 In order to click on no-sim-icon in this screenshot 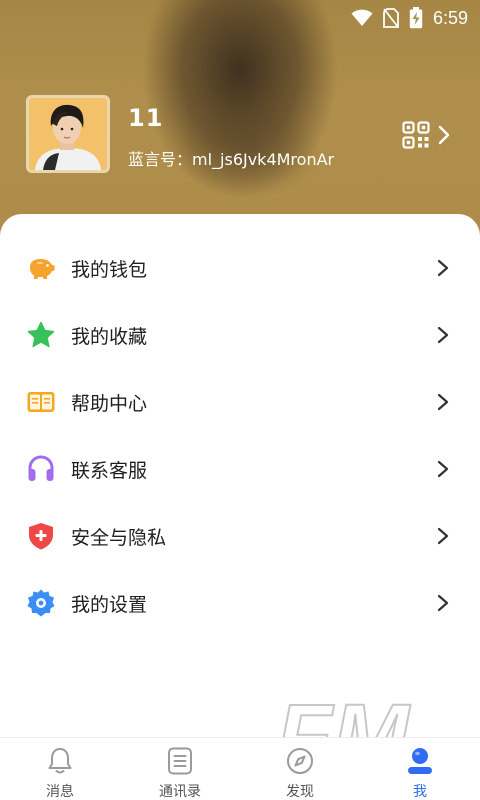, I will do `click(391, 18)`.